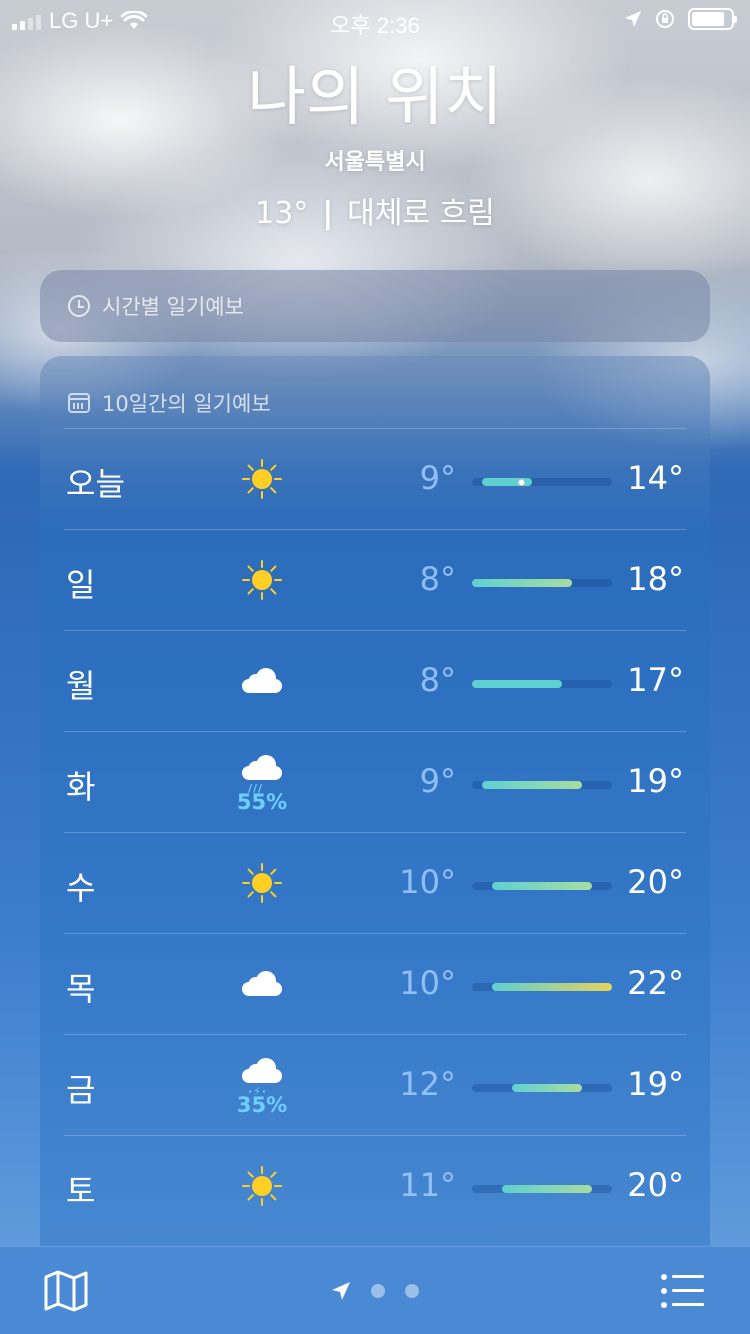 The width and height of the screenshot is (750, 1334). What do you see at coordinates (173, 307) in the screenshot?
I see `hourly-forecast-label: 시간별 일기예보` at bounding box center [173, 307].